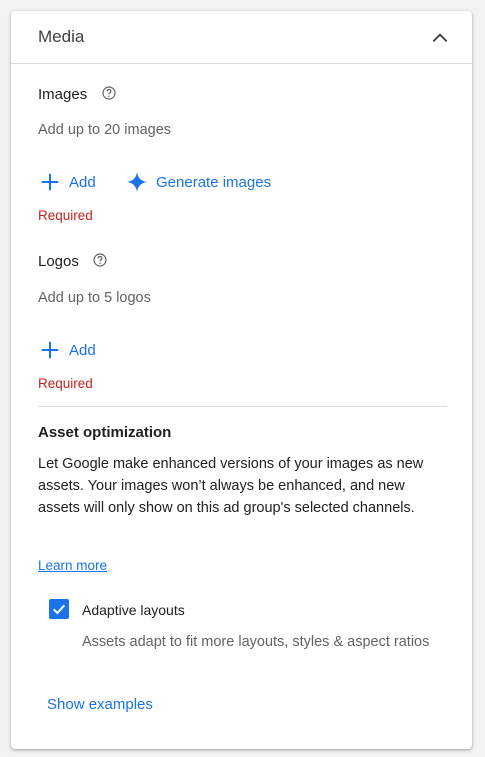 This screenshot has height=757, width=485. What do you see at coordinates (105, 432) in the screenshot?
I see `asset-optimization-title: Asset optimization` at bounding box center [105, 432].